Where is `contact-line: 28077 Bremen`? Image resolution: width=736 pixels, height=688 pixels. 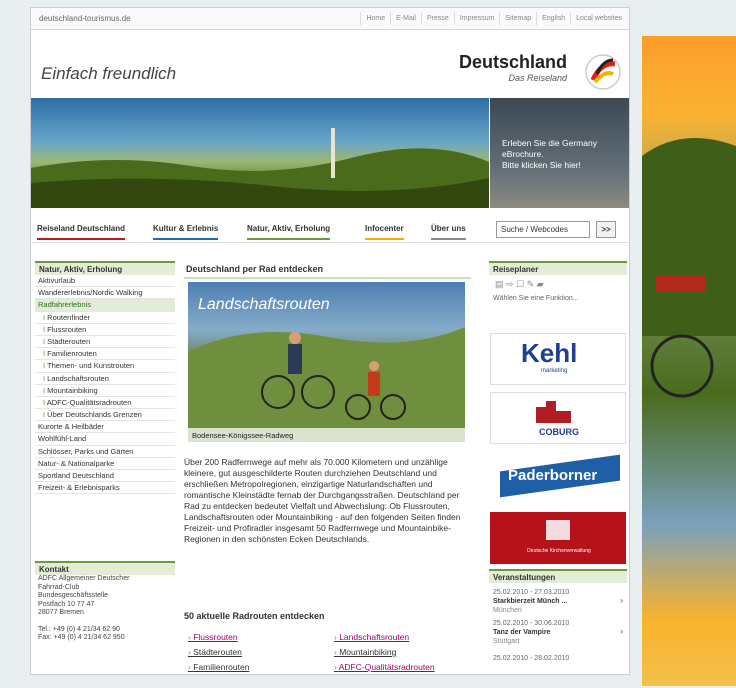 contact-line: 28077 Bremen is located at coordinates (61, 612).